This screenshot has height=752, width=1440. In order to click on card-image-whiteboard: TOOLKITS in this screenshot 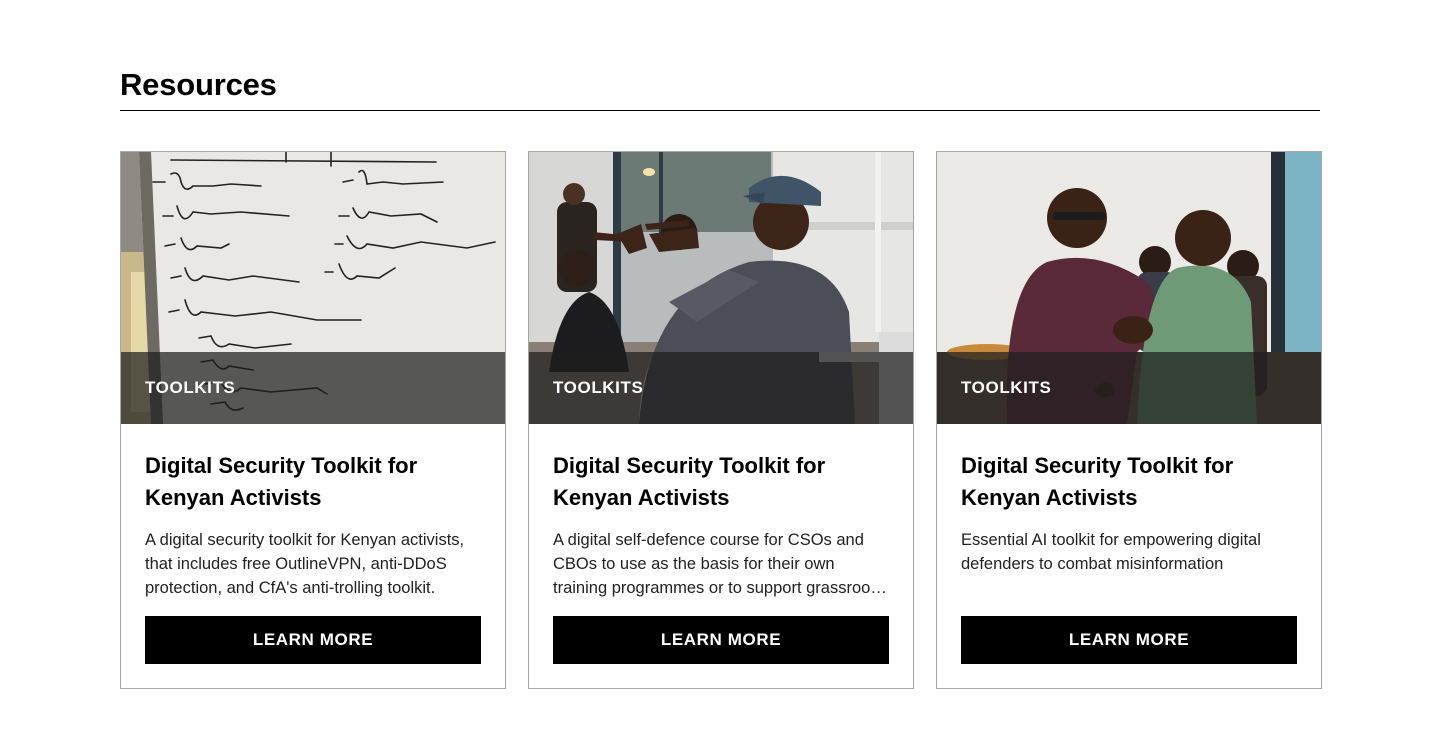, I will do `click(313, 288)`.